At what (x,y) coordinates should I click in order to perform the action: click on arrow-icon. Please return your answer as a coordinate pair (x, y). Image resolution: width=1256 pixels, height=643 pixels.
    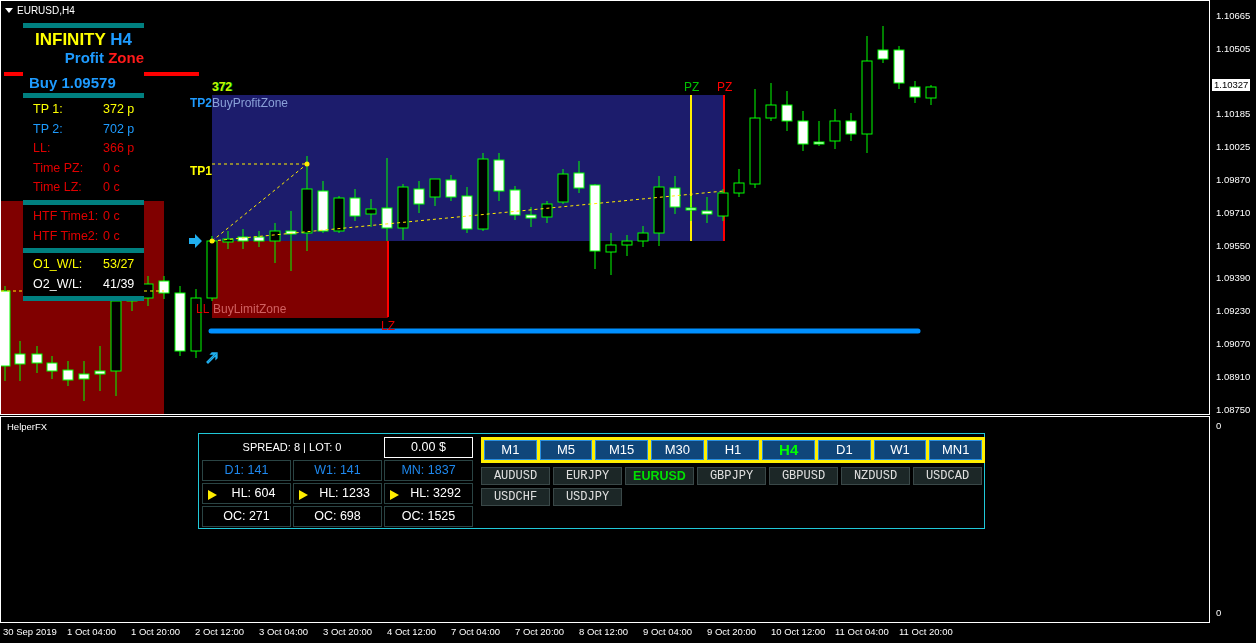
    Looking at the image, I should click on (195, 241).